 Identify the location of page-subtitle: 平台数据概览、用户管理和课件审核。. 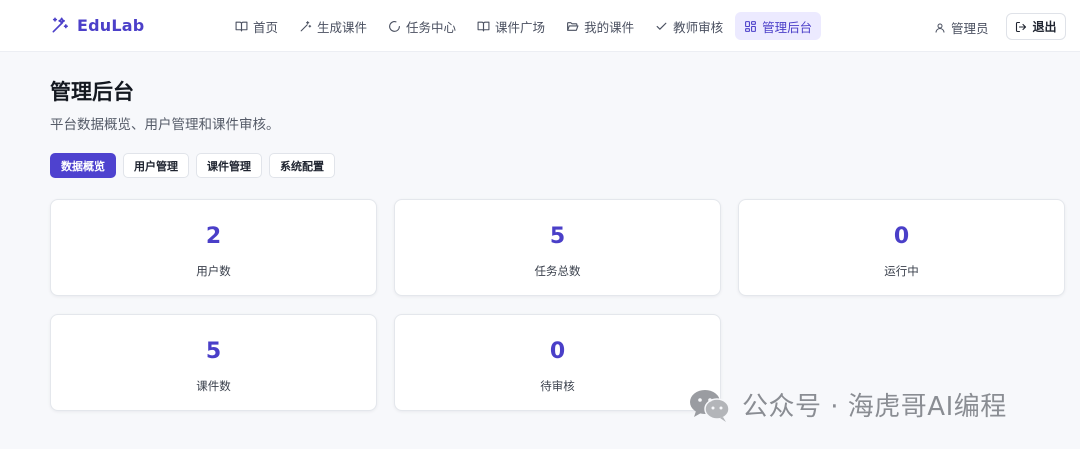
(165, 125).